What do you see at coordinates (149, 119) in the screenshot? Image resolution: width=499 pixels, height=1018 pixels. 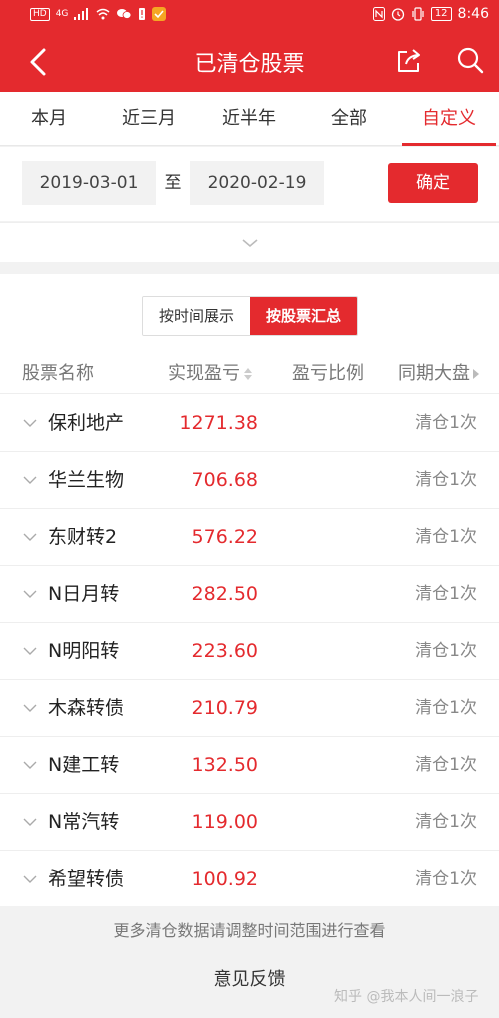 I see `tab-three-months: 近三月` at bounding box center [149, 119].